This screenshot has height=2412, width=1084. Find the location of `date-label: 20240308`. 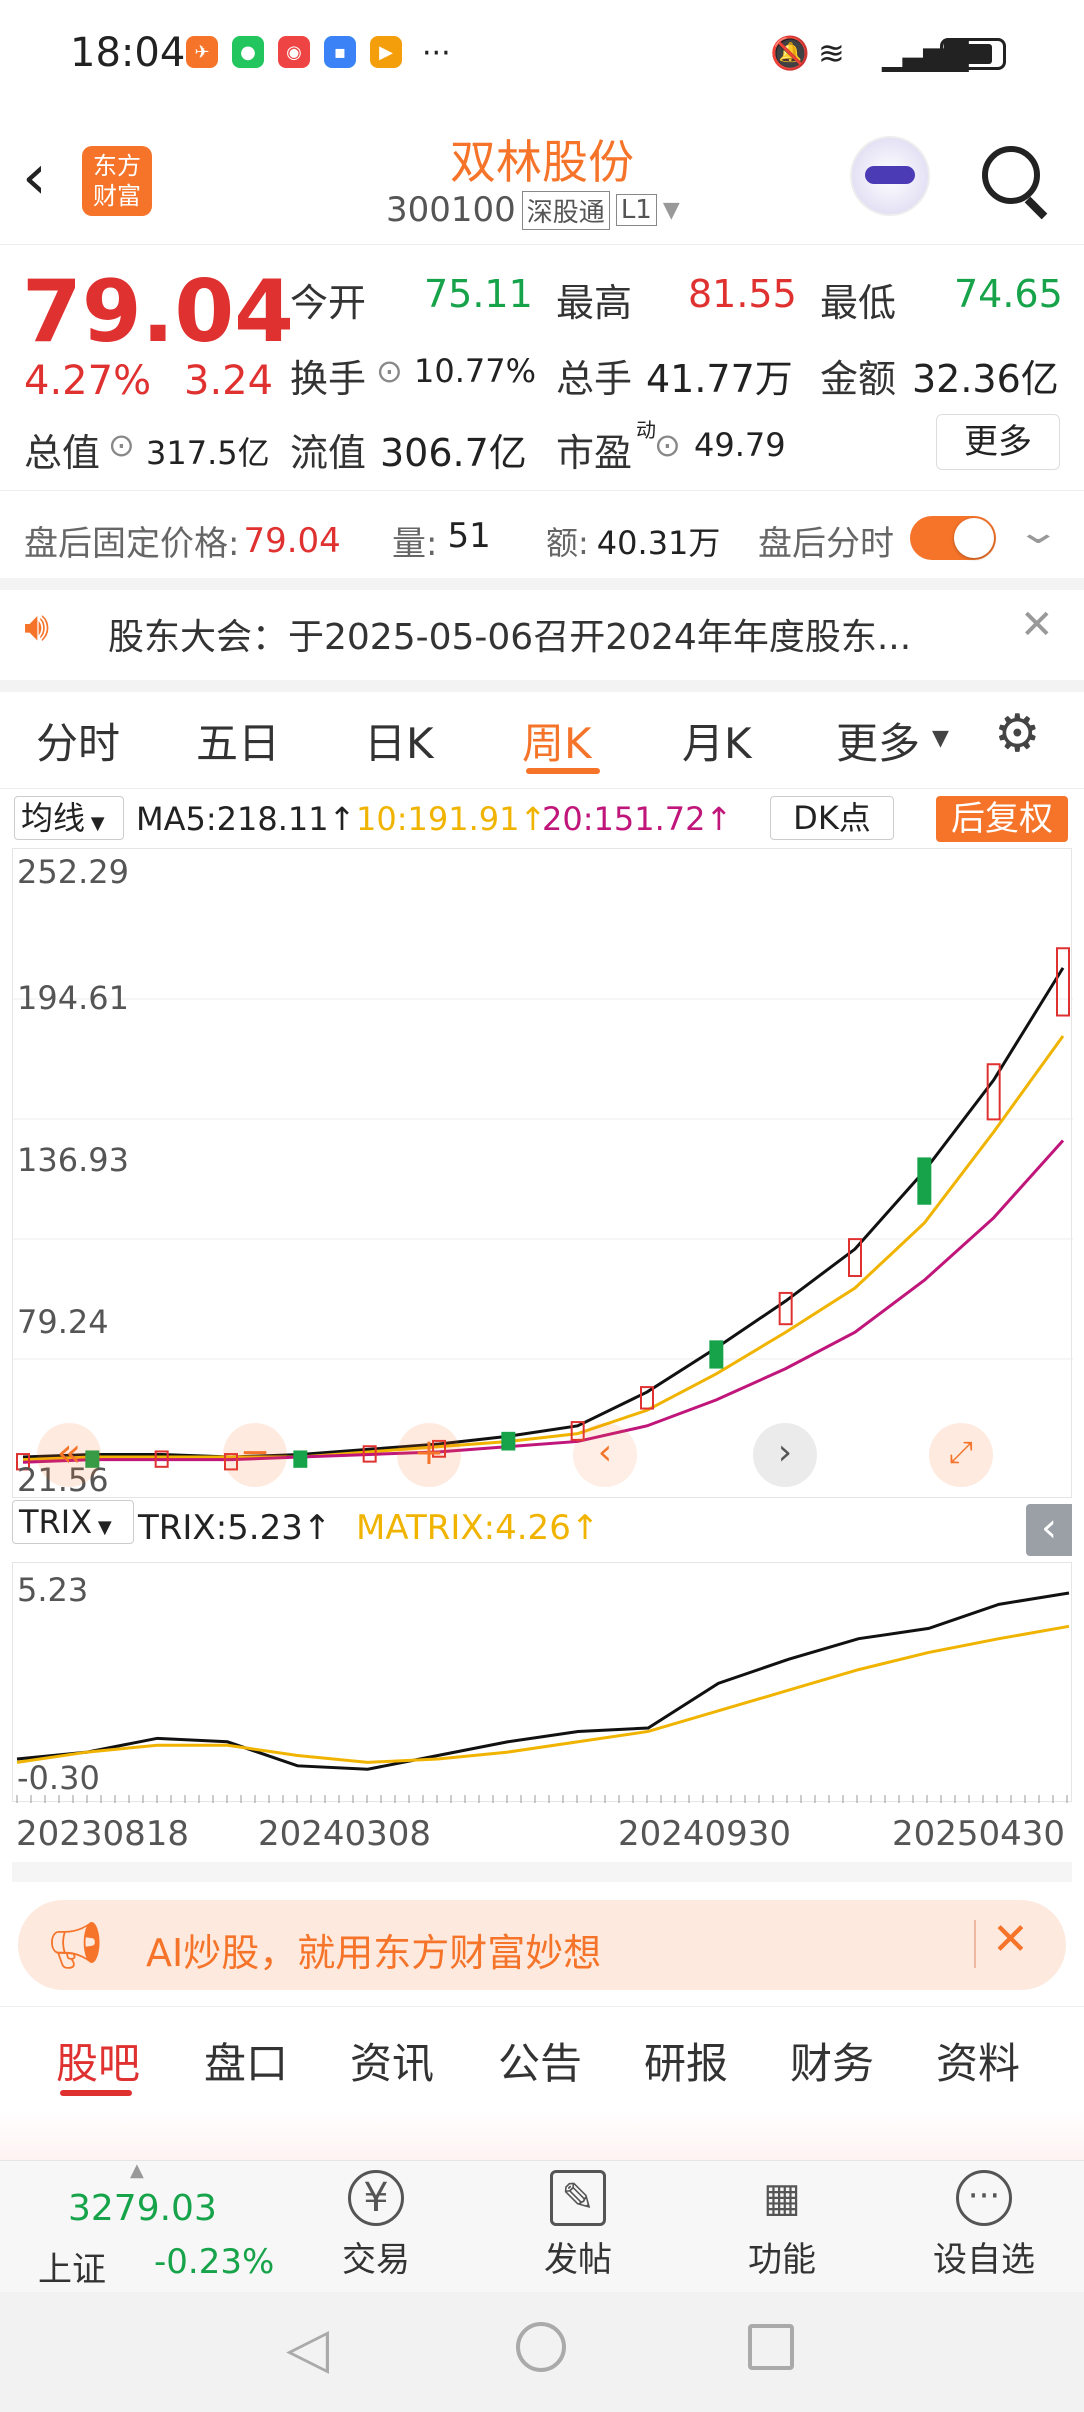

date-label: 20240308 is located at coordinates (345, 1834).